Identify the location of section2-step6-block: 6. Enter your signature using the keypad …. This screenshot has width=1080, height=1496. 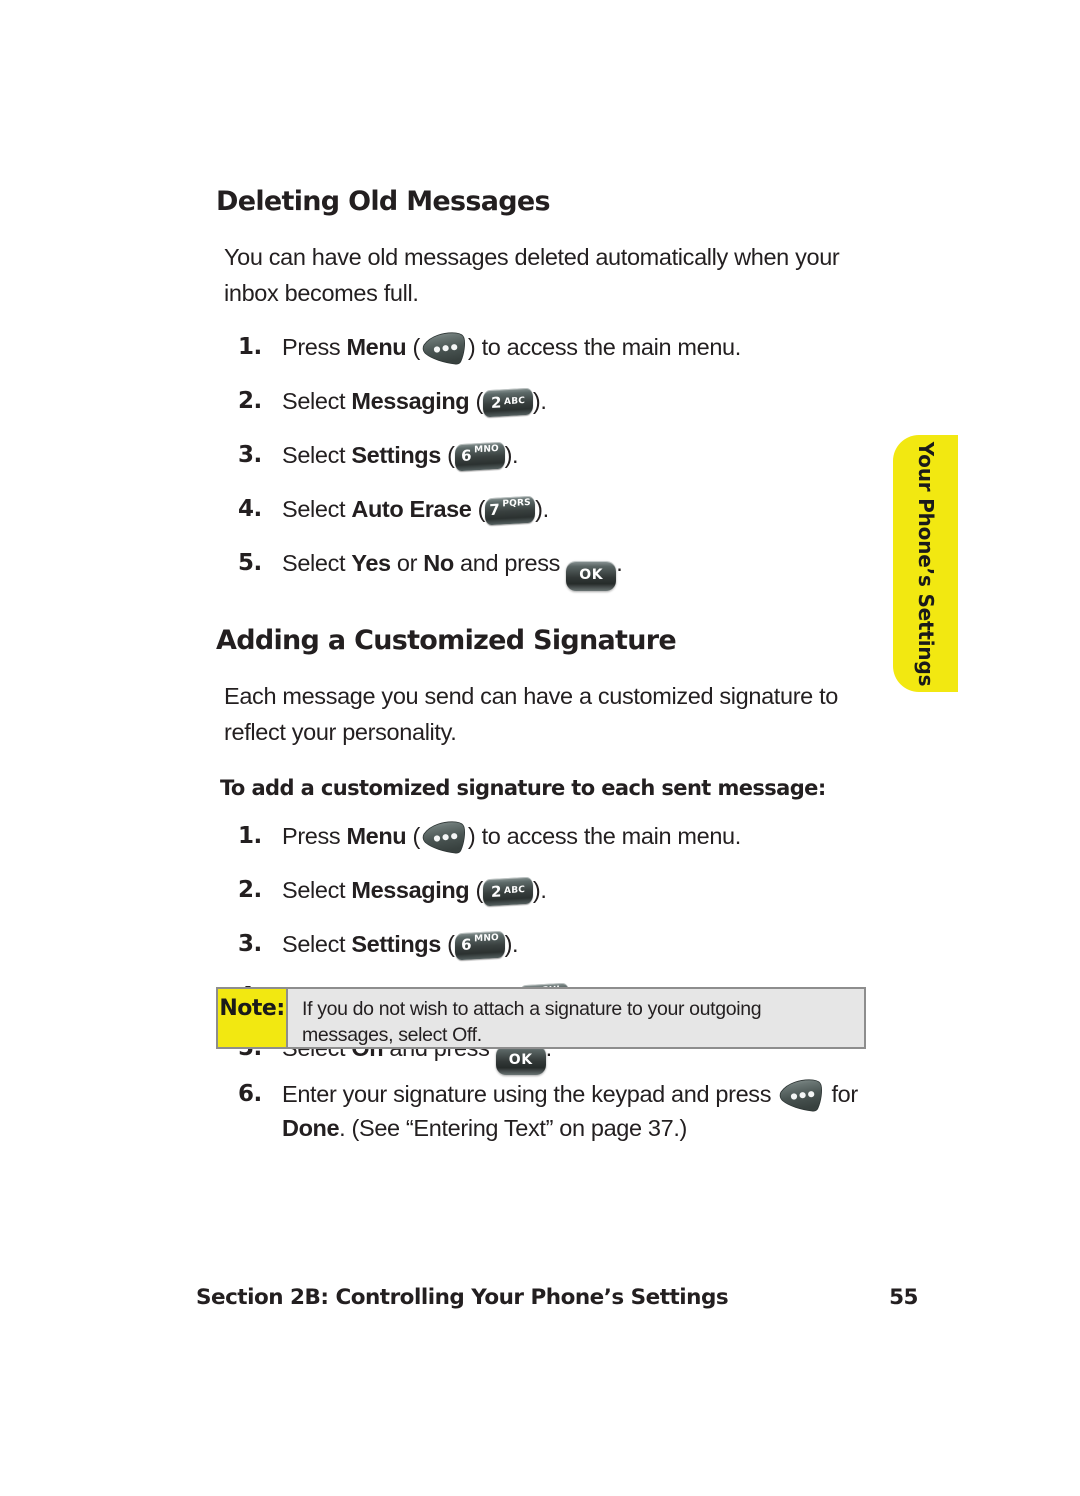
(566, 1111).